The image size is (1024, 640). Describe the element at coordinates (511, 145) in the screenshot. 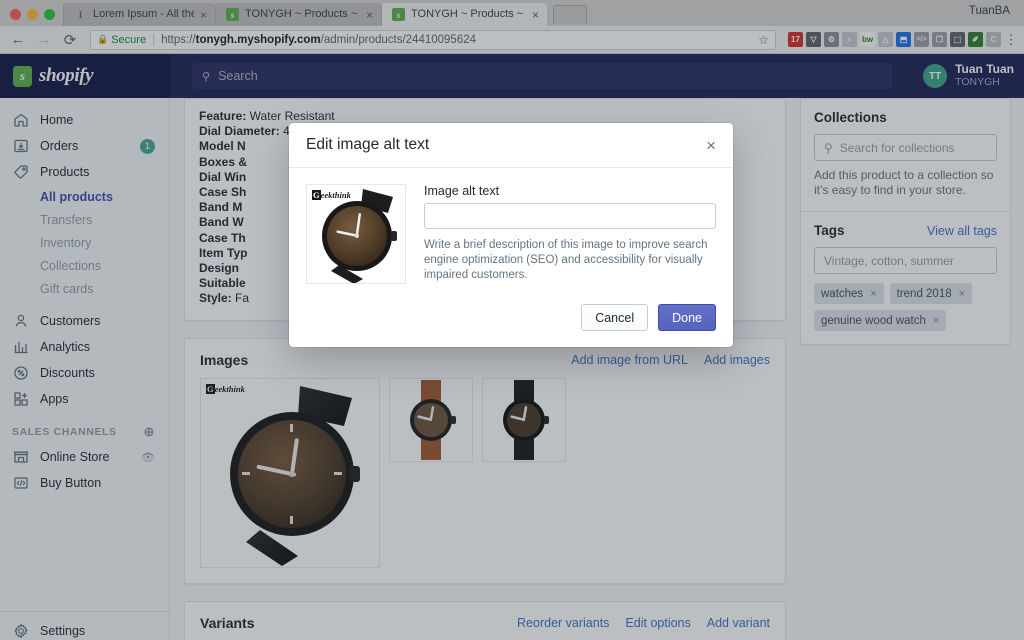

I see `modal-header: Edit image alt text ×` at that location.